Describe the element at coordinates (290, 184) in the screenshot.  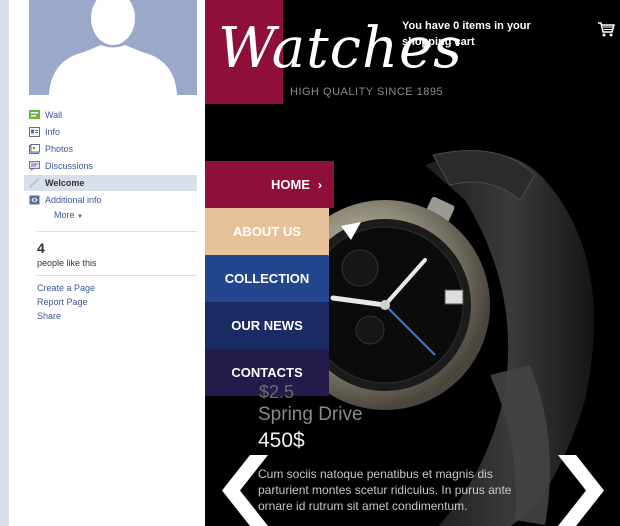
I see `menu-home-label: HOME` at that location.